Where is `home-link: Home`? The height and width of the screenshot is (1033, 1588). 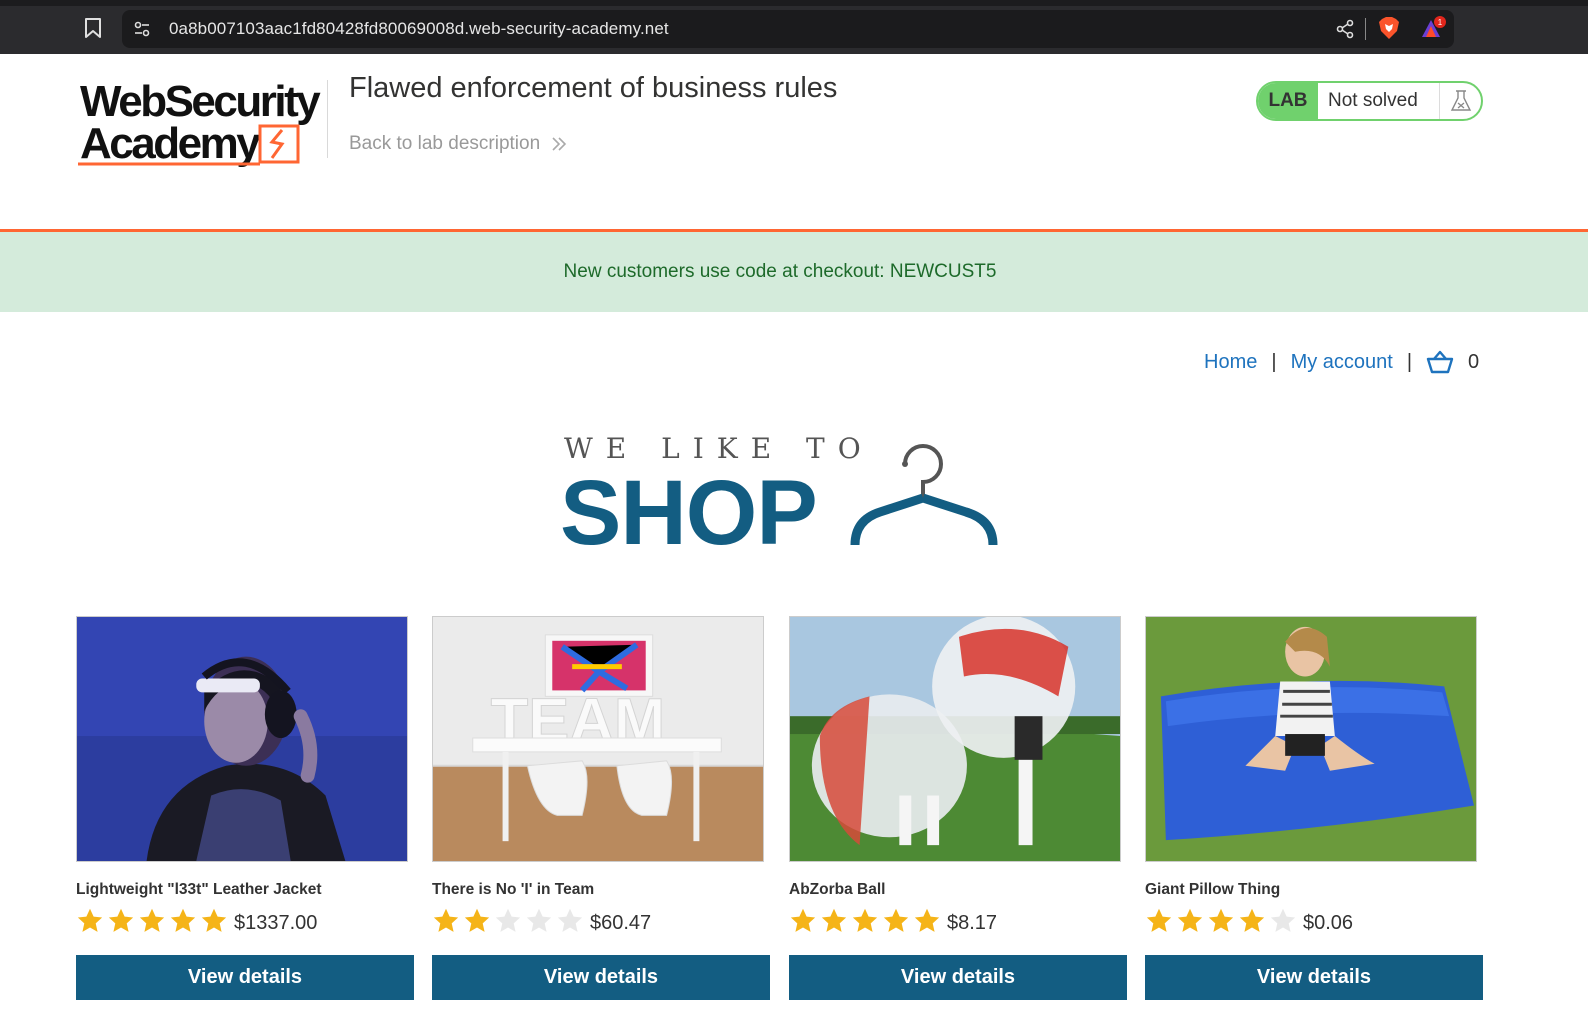 home-link: Home is located at coordinates (1230, 362).